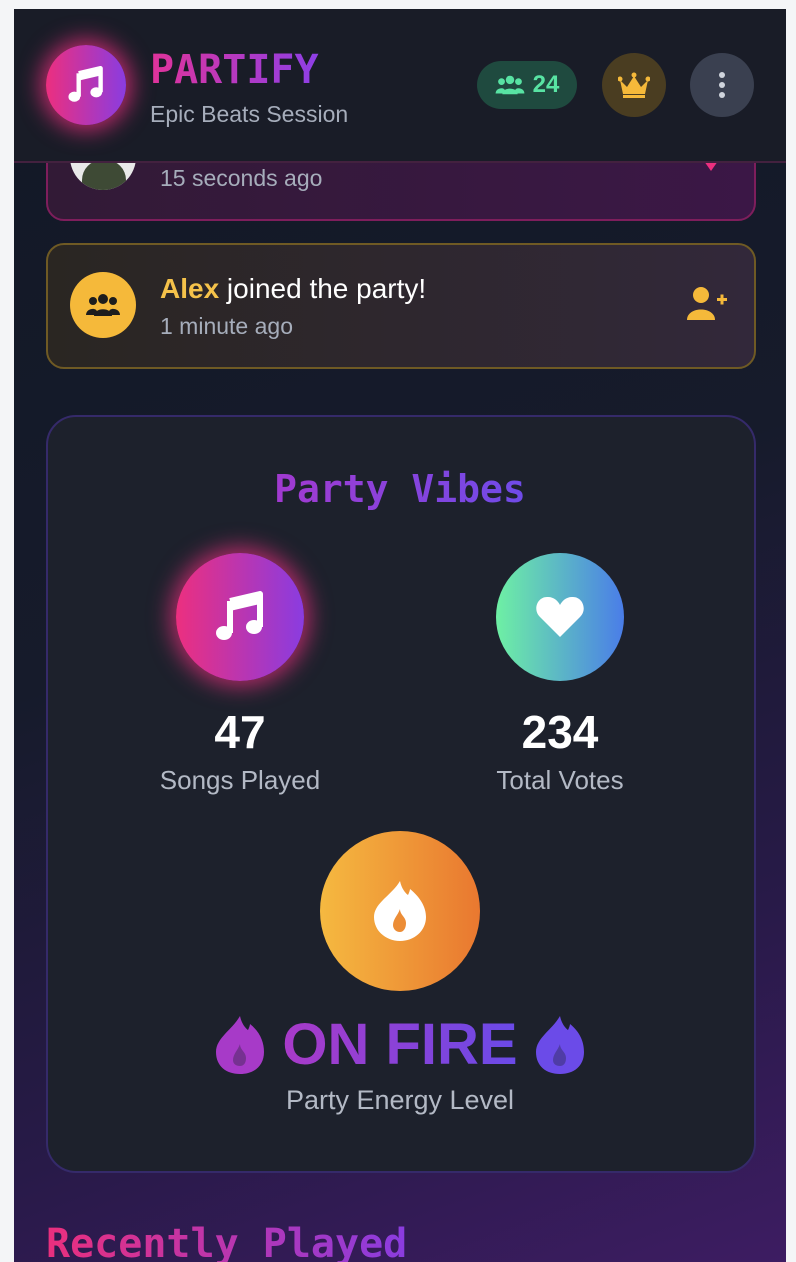  I want to click on listener-count-badge: 24, so click(527, 85).